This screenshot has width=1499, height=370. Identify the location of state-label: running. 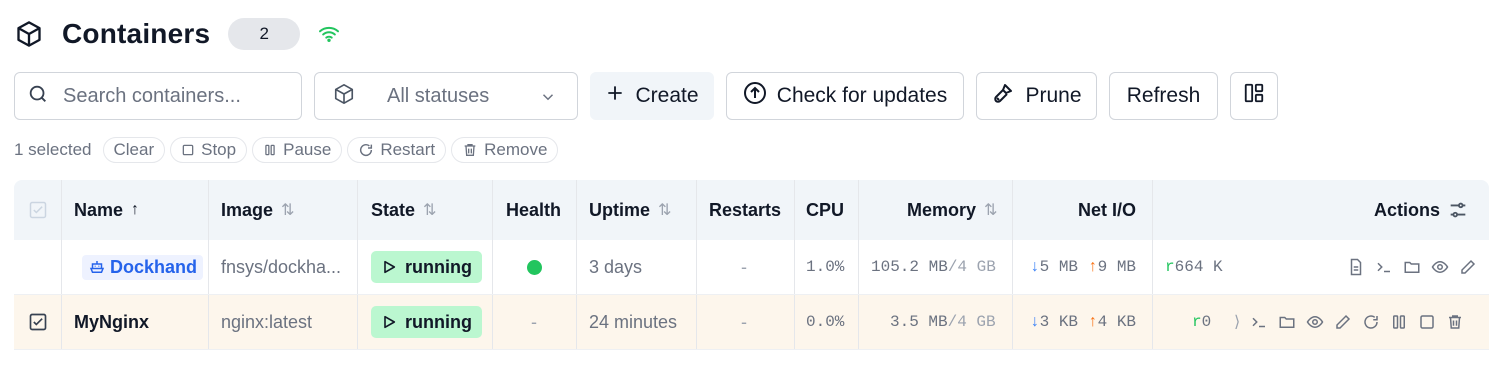
(438, 266).